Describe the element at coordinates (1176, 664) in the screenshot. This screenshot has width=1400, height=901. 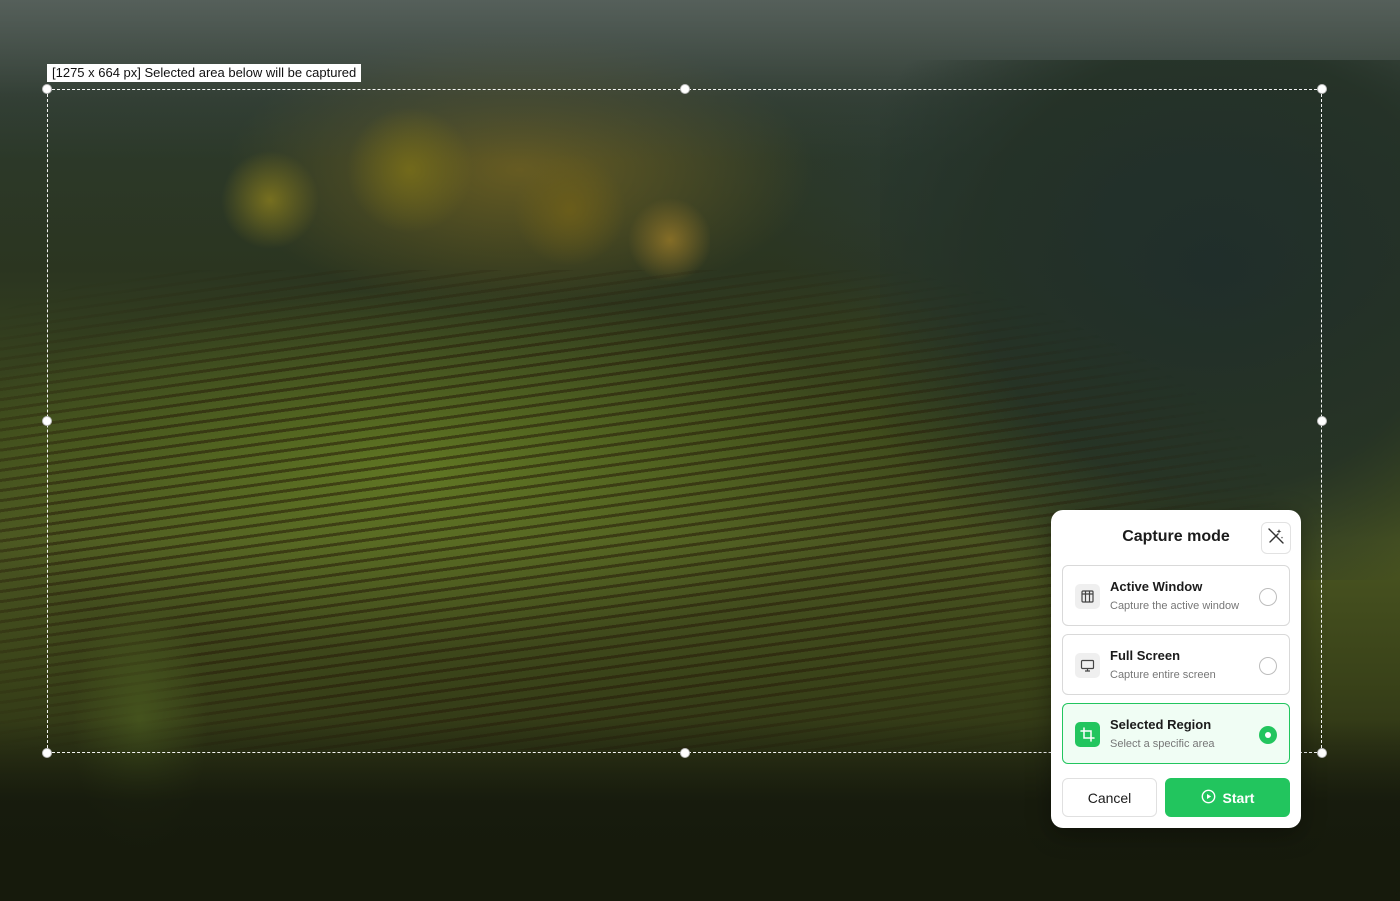
I see `option-full-screen: Full Screen Capture entire screen` at that location.